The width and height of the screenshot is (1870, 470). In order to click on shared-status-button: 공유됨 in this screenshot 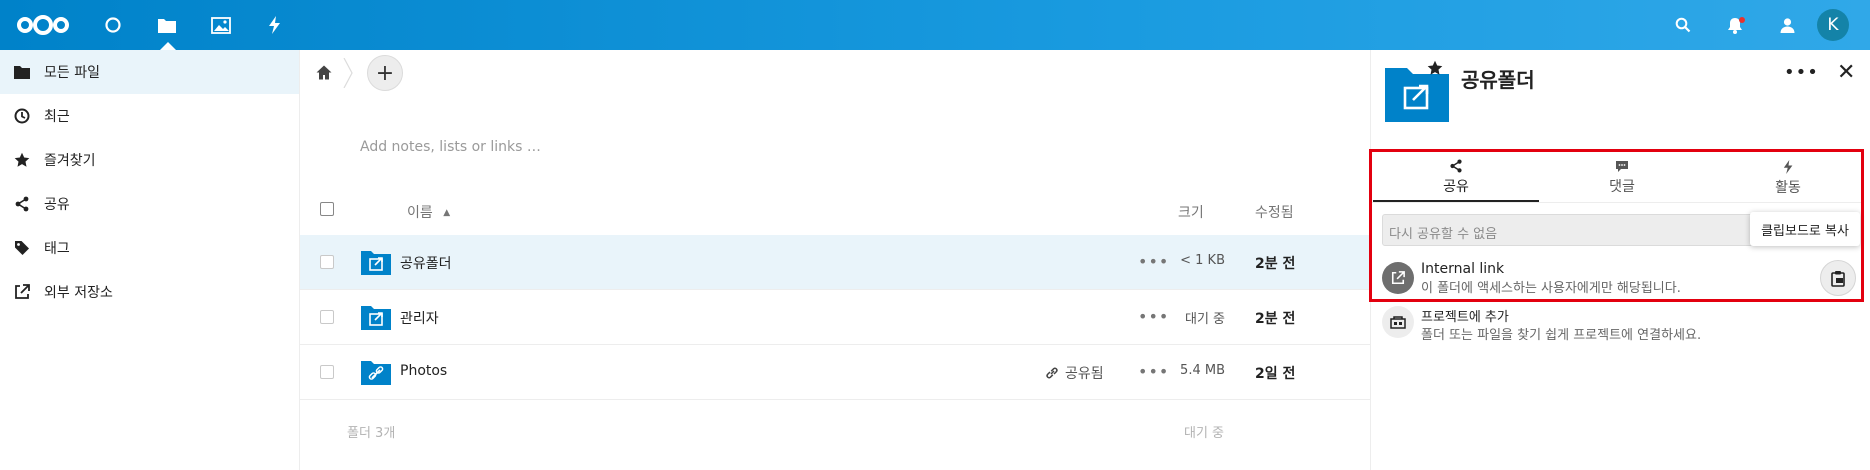, I will do `click(1074, 373)`.